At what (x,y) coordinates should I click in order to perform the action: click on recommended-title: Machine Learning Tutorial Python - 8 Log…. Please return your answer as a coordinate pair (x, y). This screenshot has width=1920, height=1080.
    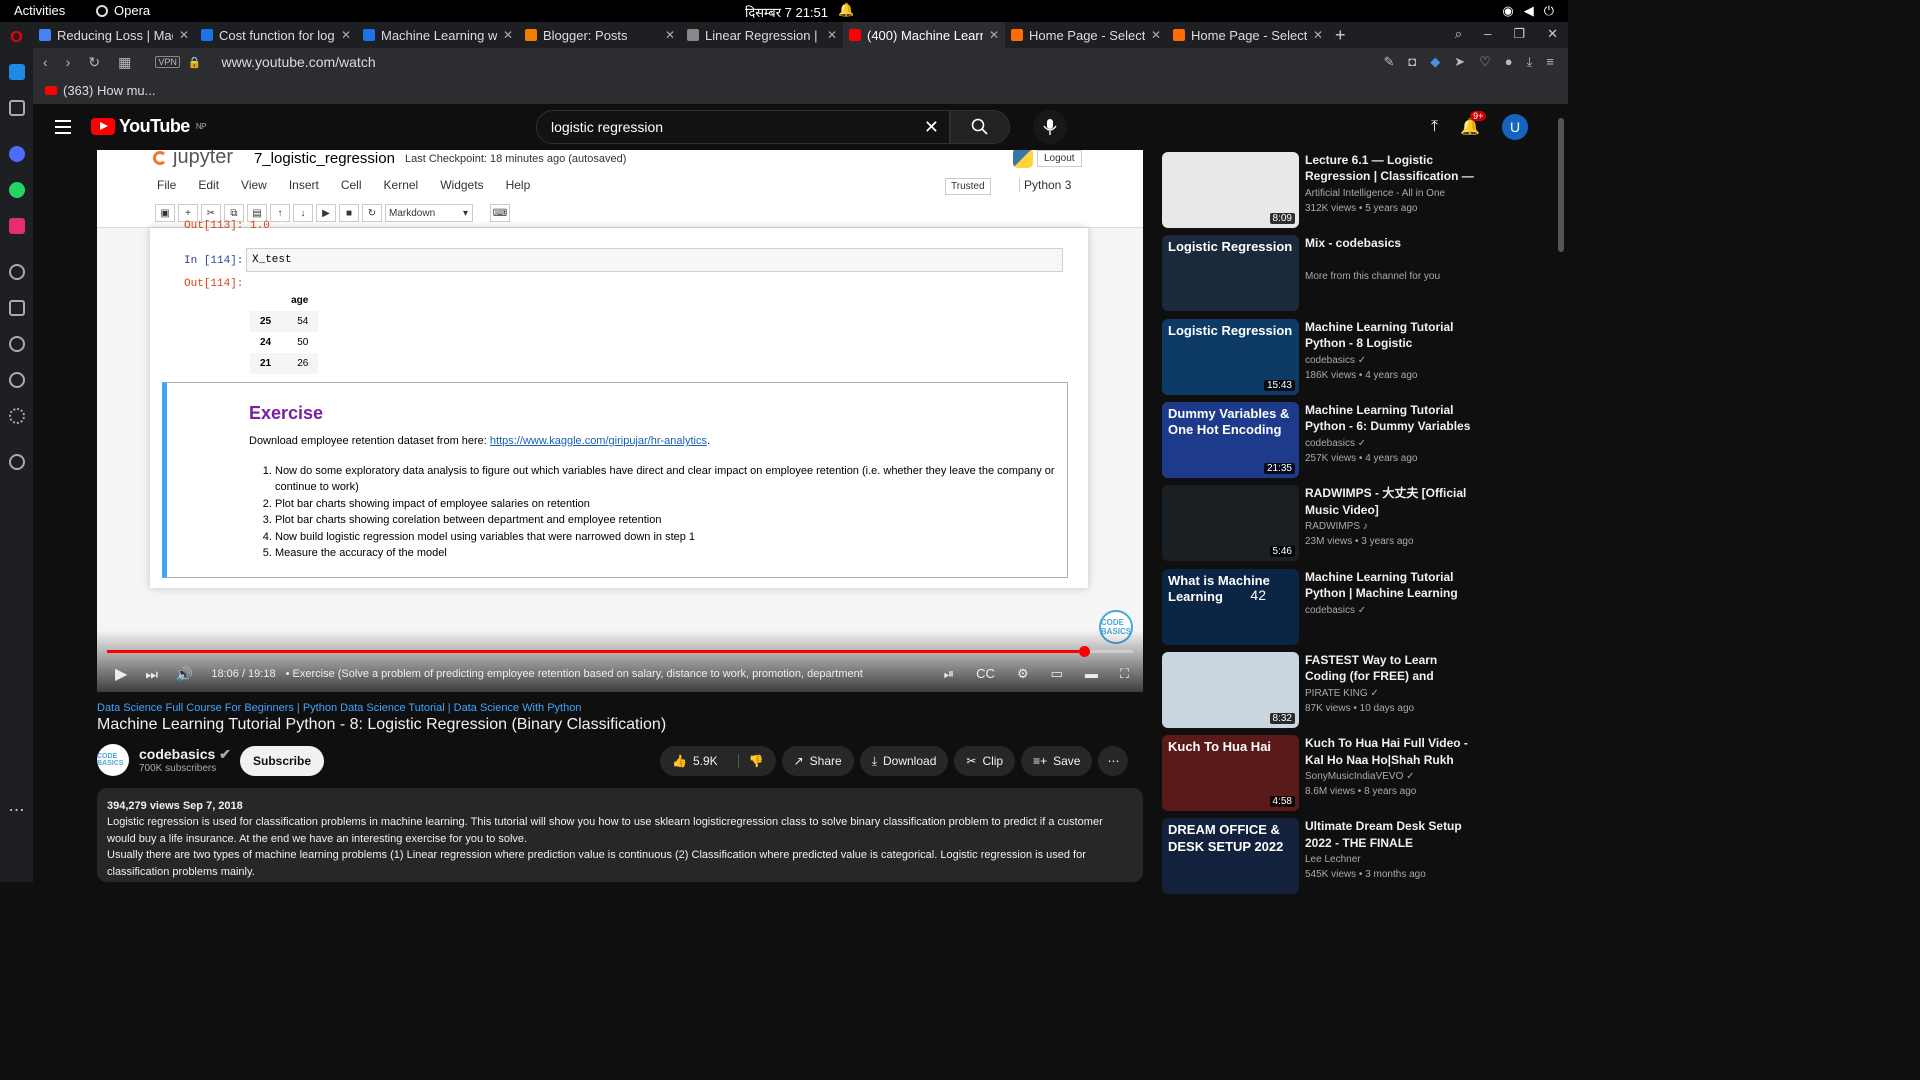
    Looking at the image, I should click on (1390, 336).